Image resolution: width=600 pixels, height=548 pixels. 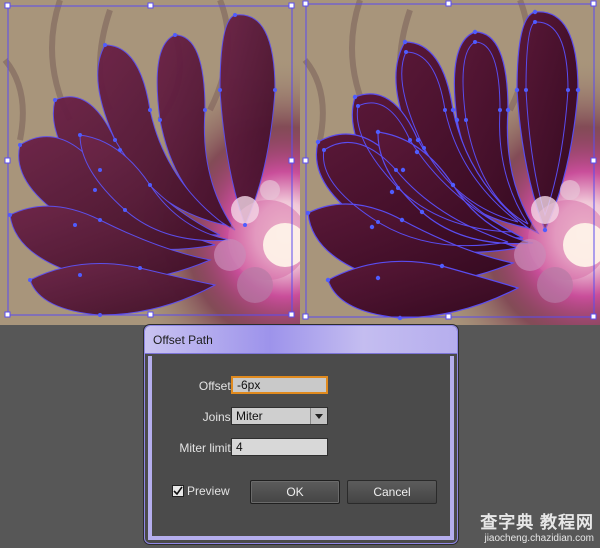 What do you see at coordinates (249, 416) in the screenshot?
I see `joins-select-value: Miter` at bounding box center [249, 416].